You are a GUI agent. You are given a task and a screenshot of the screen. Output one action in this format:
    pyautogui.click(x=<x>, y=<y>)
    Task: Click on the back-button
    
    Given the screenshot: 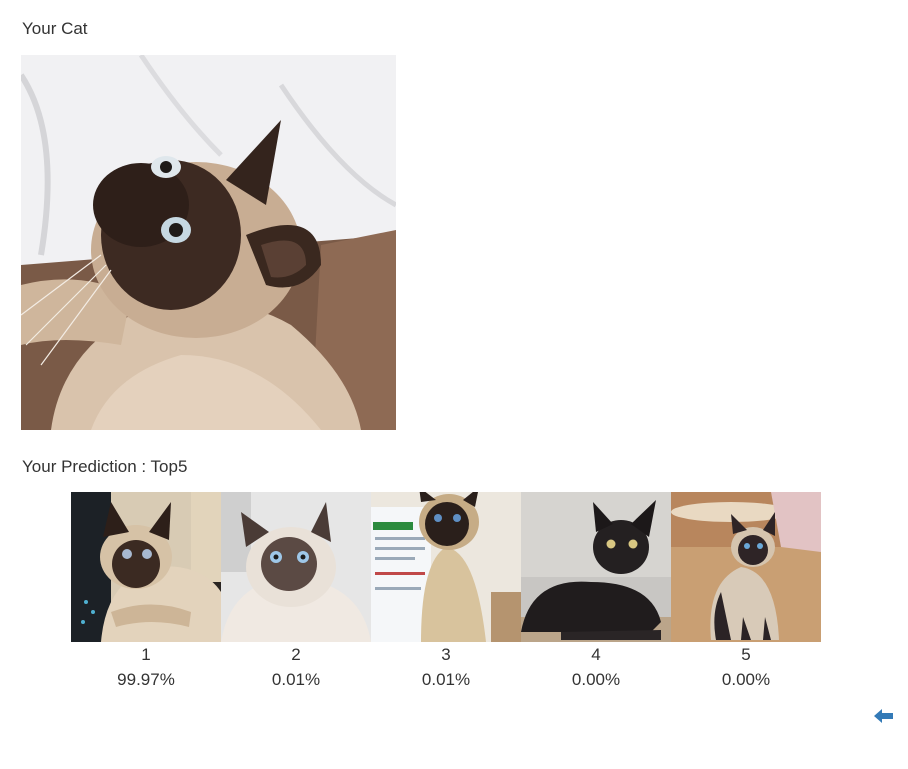 What is the action you would take?
    pyautogui.click(x=884, y=716)
    